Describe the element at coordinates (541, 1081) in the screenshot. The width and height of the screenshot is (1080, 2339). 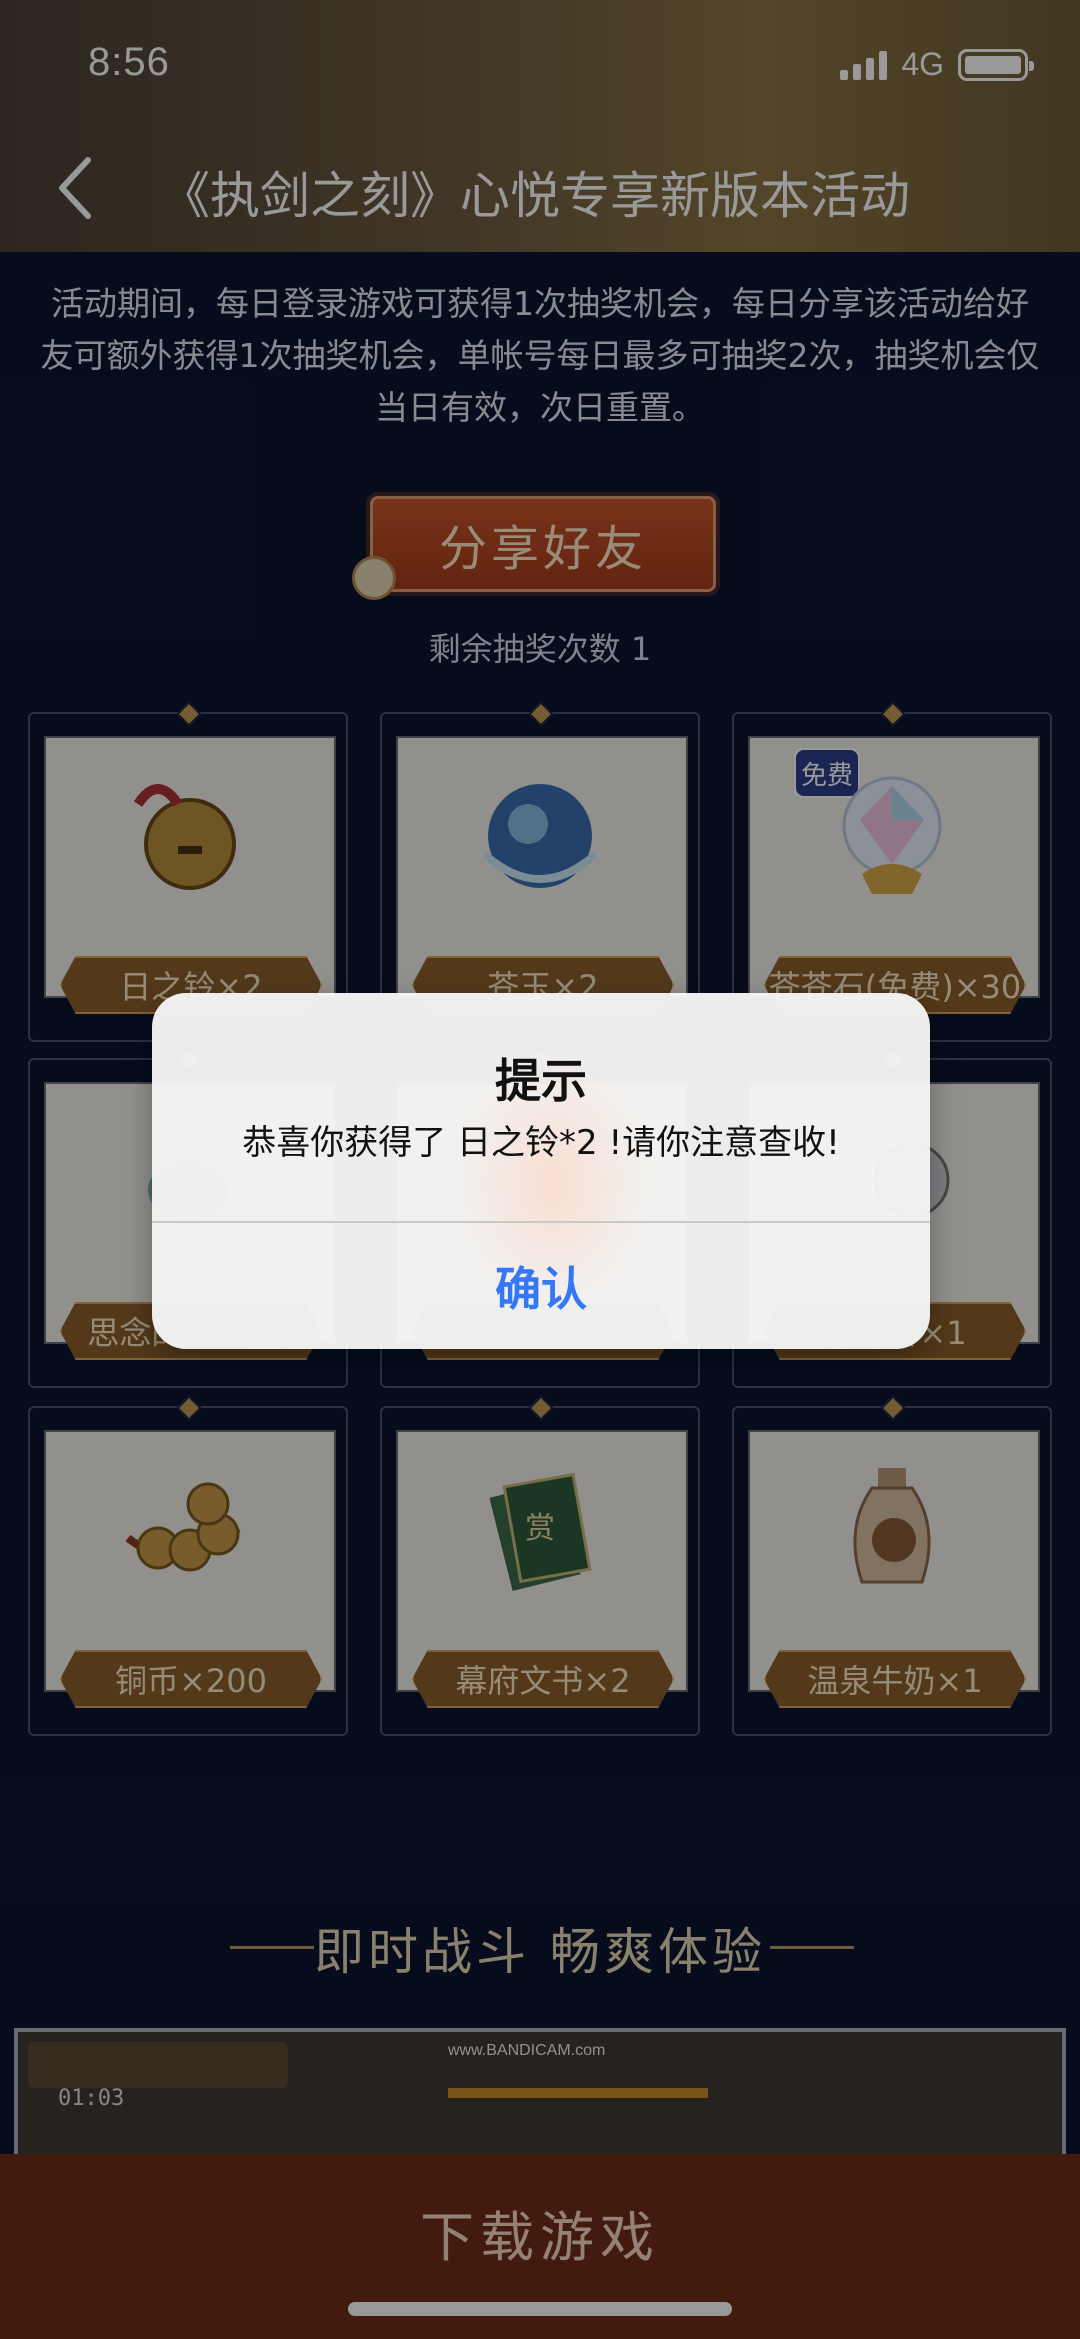
I see `alert-title: 提示` at that location.